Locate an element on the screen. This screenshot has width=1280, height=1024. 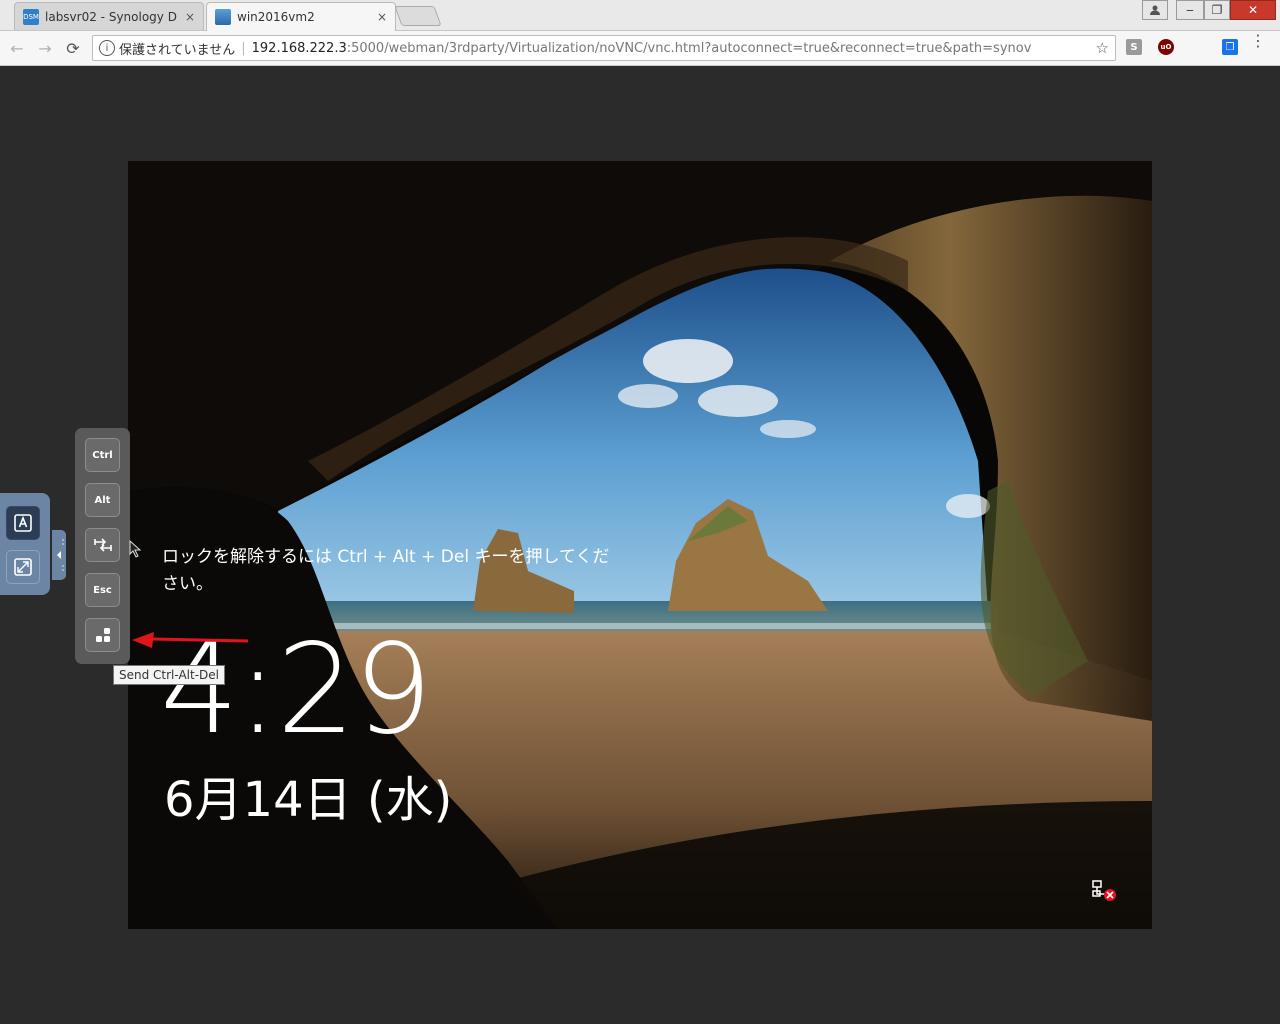
reload-button: ⟳ is located at coordinates (73, 48).